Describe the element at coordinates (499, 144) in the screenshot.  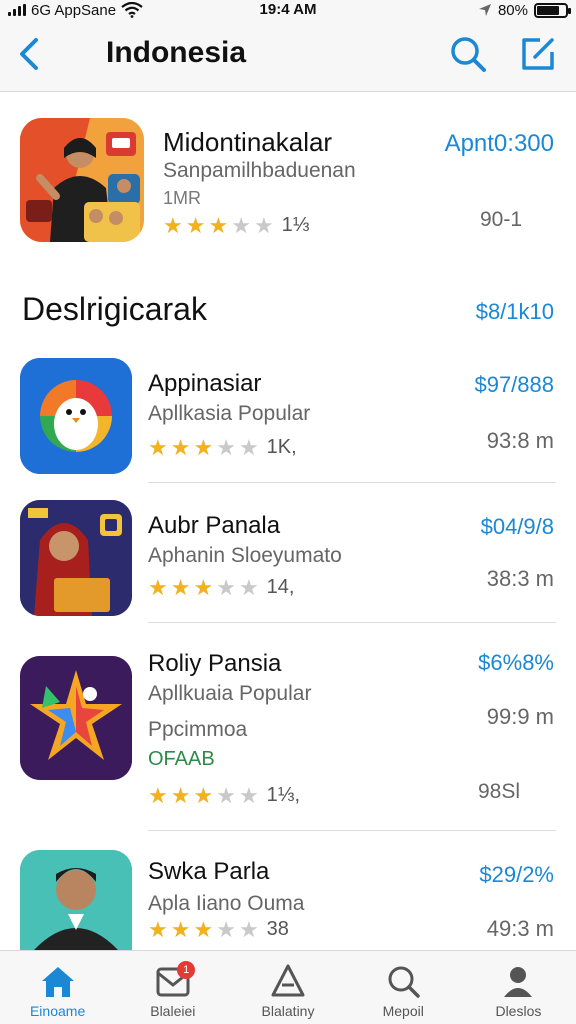
I see `featured-price-button: Apnt0:300` at that location.